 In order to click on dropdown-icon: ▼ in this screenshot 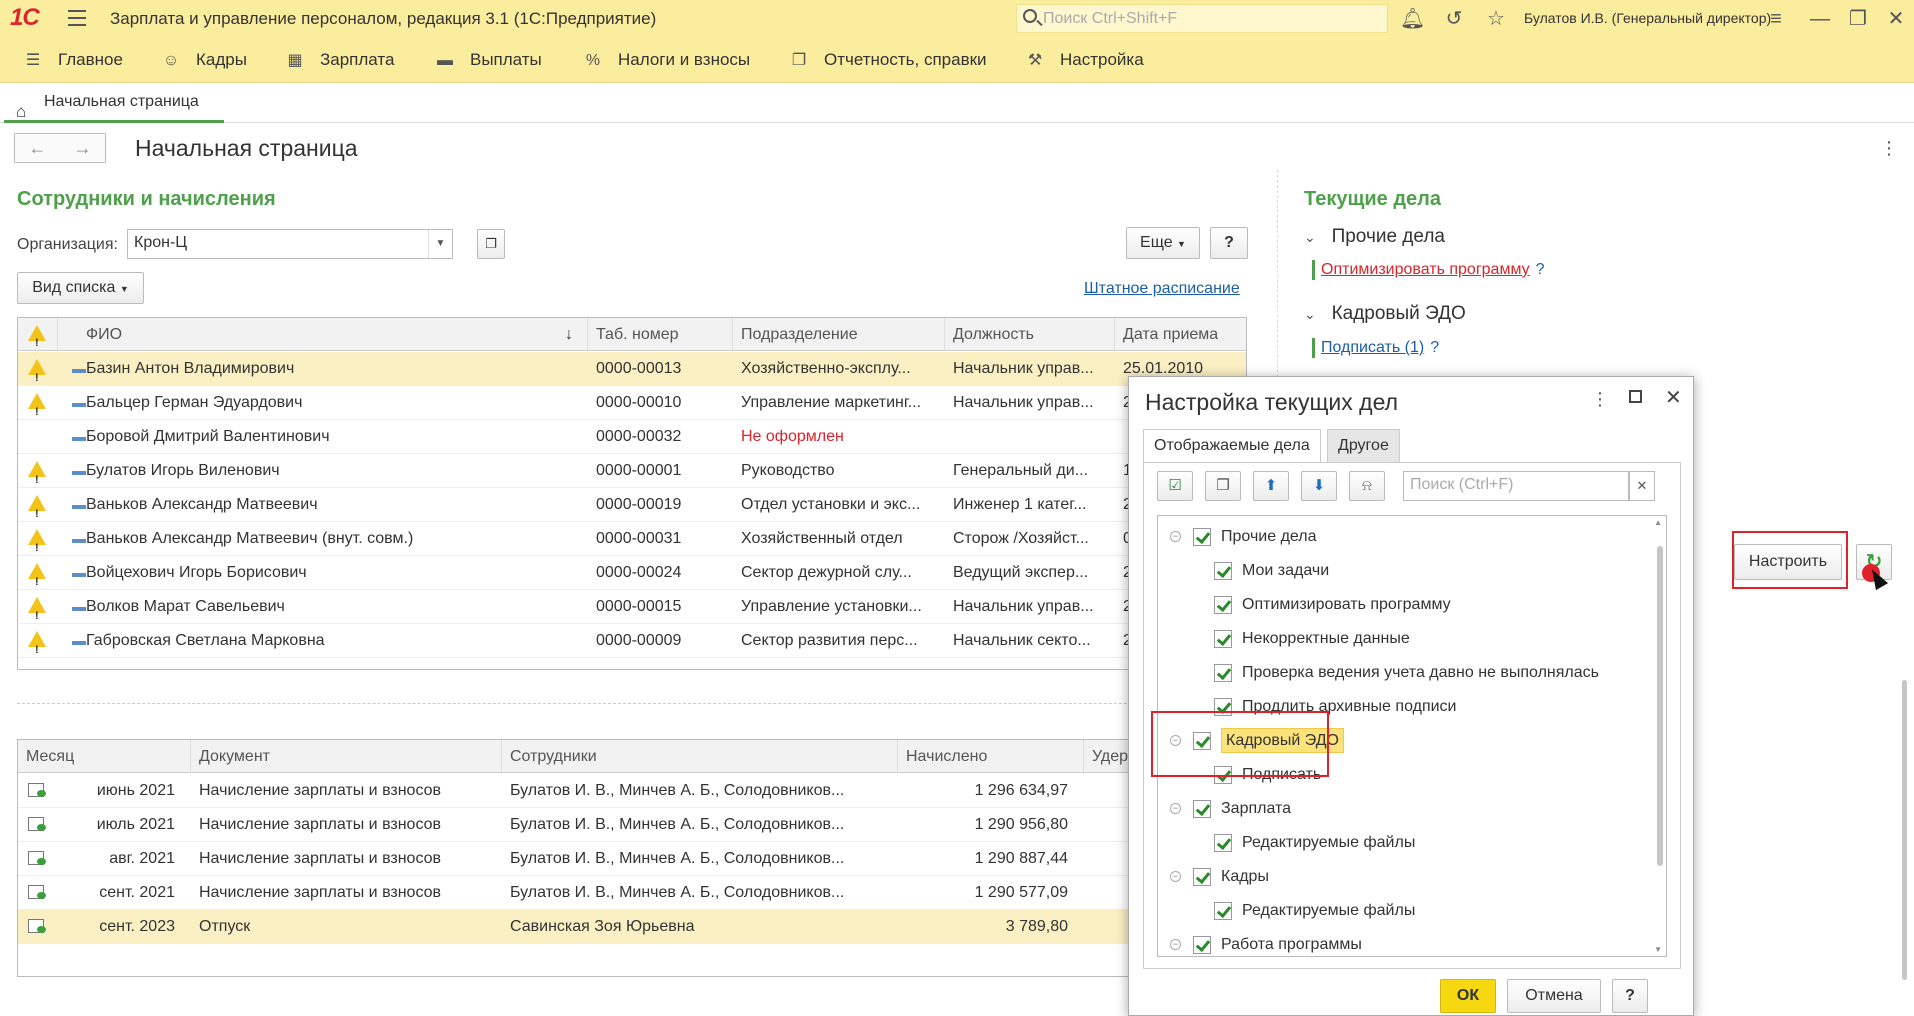, I will do `click(440, 244)`.